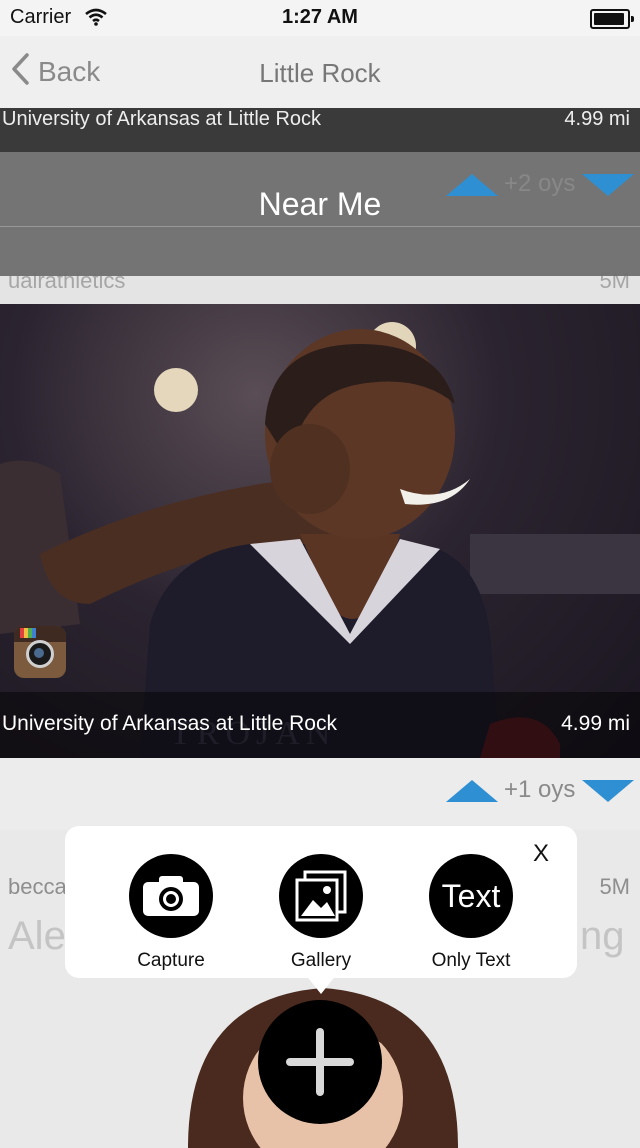 The height and width of the screenshot is (1148, 640). I want to click on vote-count: +2 oys, so click(540, 183).